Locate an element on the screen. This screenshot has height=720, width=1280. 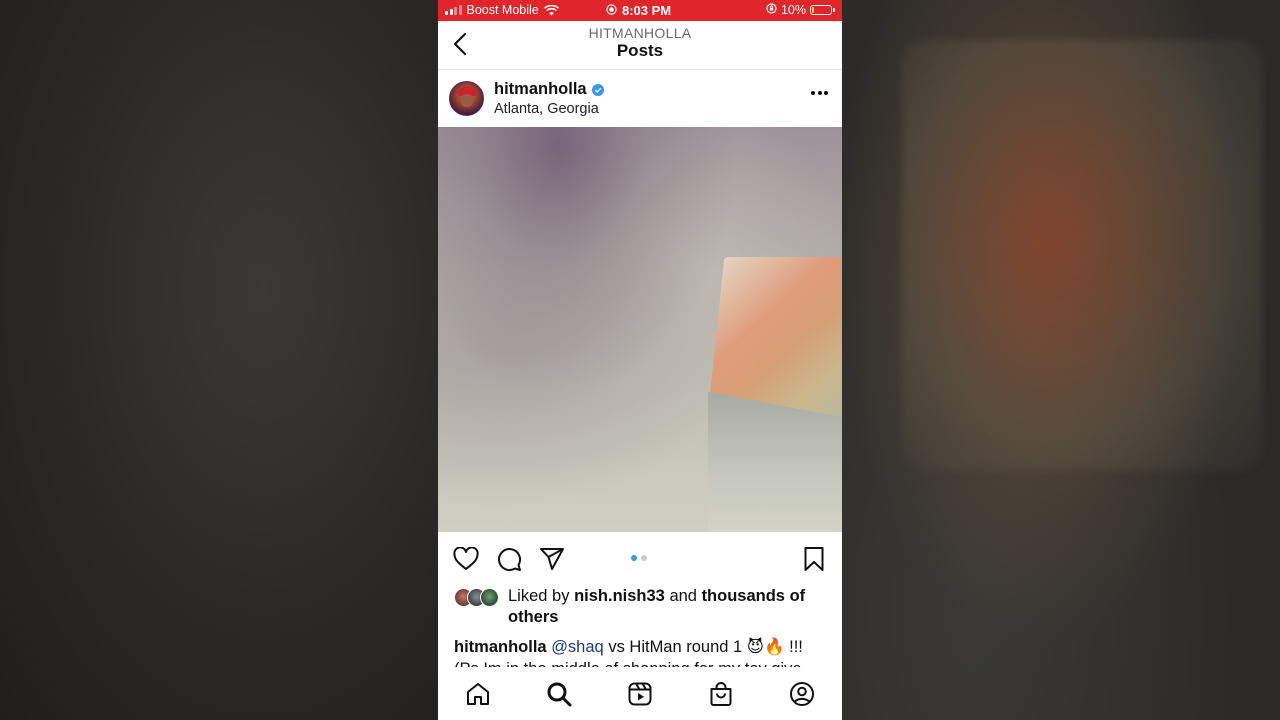
shop-icon is located at coordinates (721, 693).